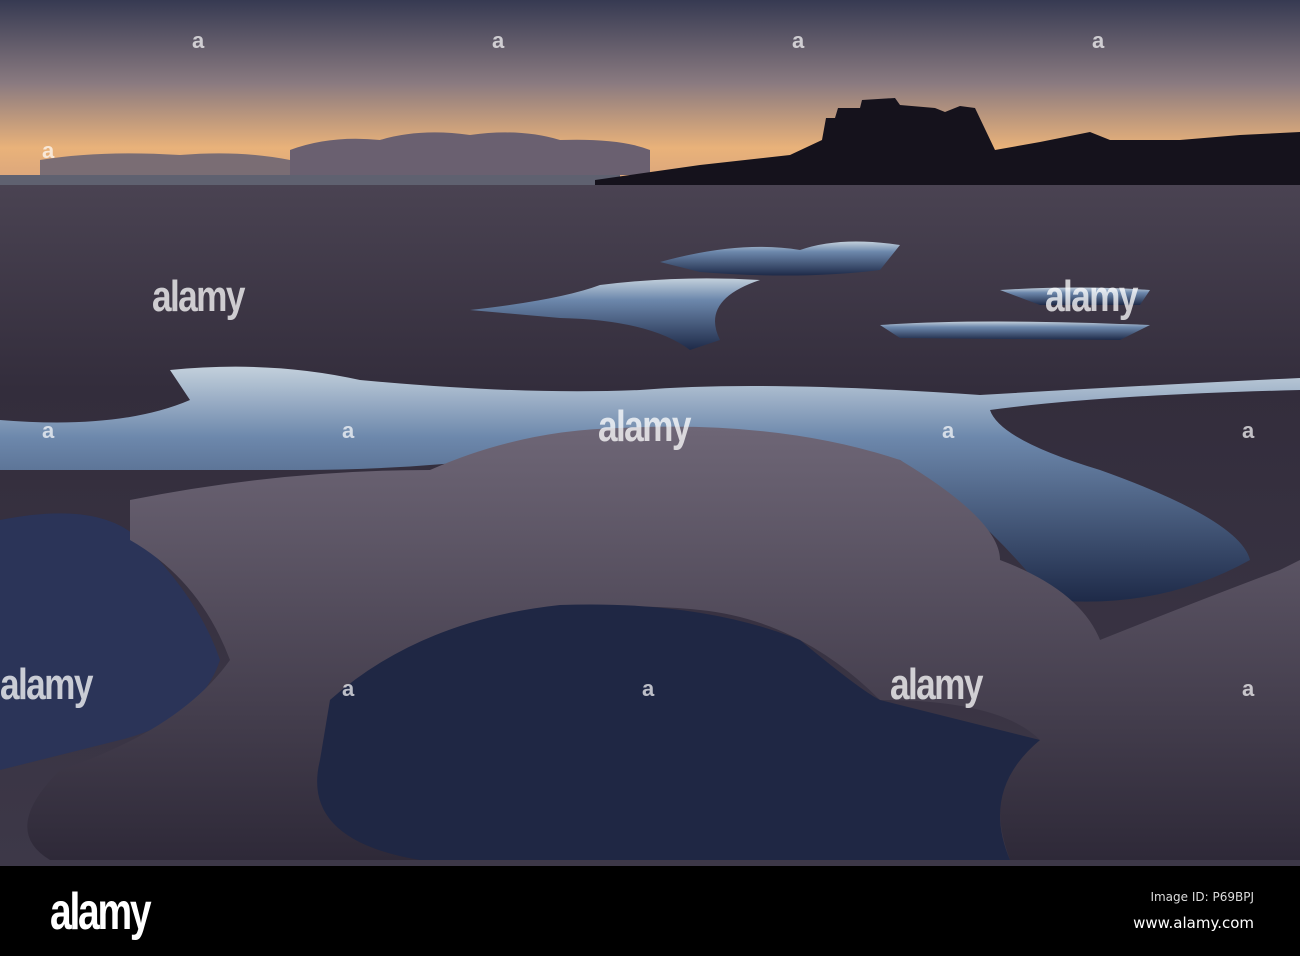  What do you see at coordinates (1202, 897) in the screenshot?
I see `image-id: Image ID: P69BPJ` at bounding box center [1202, 897].